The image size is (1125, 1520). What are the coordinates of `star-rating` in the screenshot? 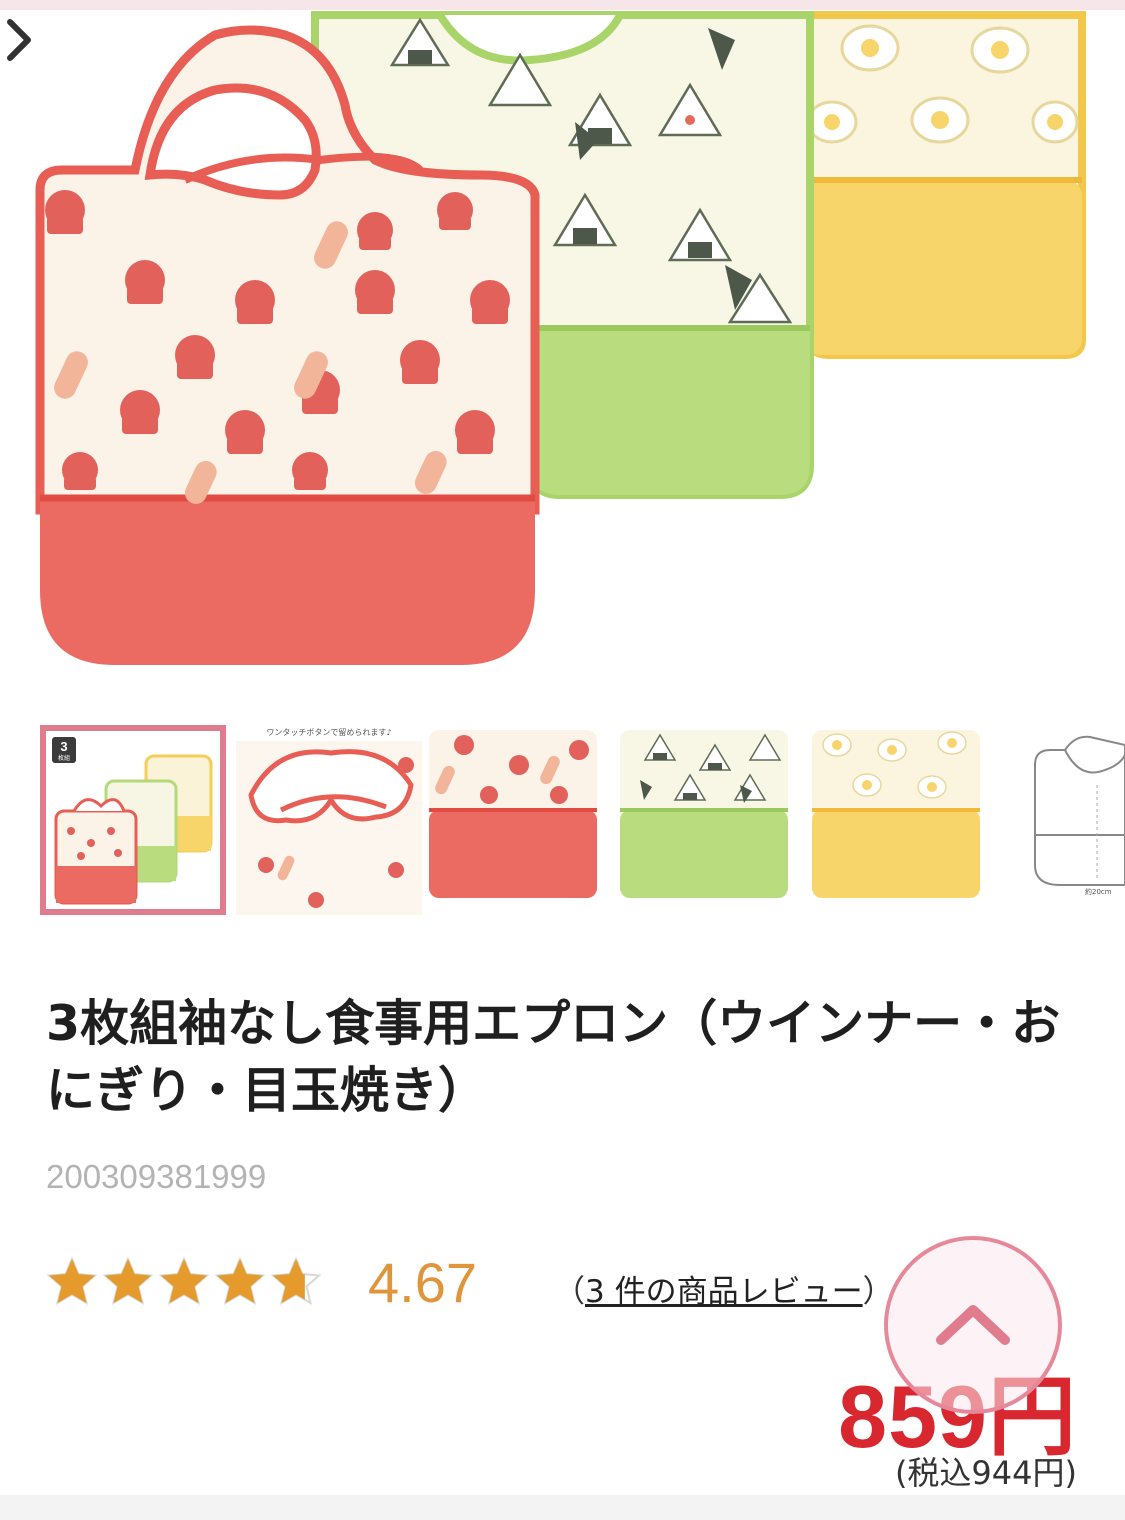 It's located at (188, 1282).